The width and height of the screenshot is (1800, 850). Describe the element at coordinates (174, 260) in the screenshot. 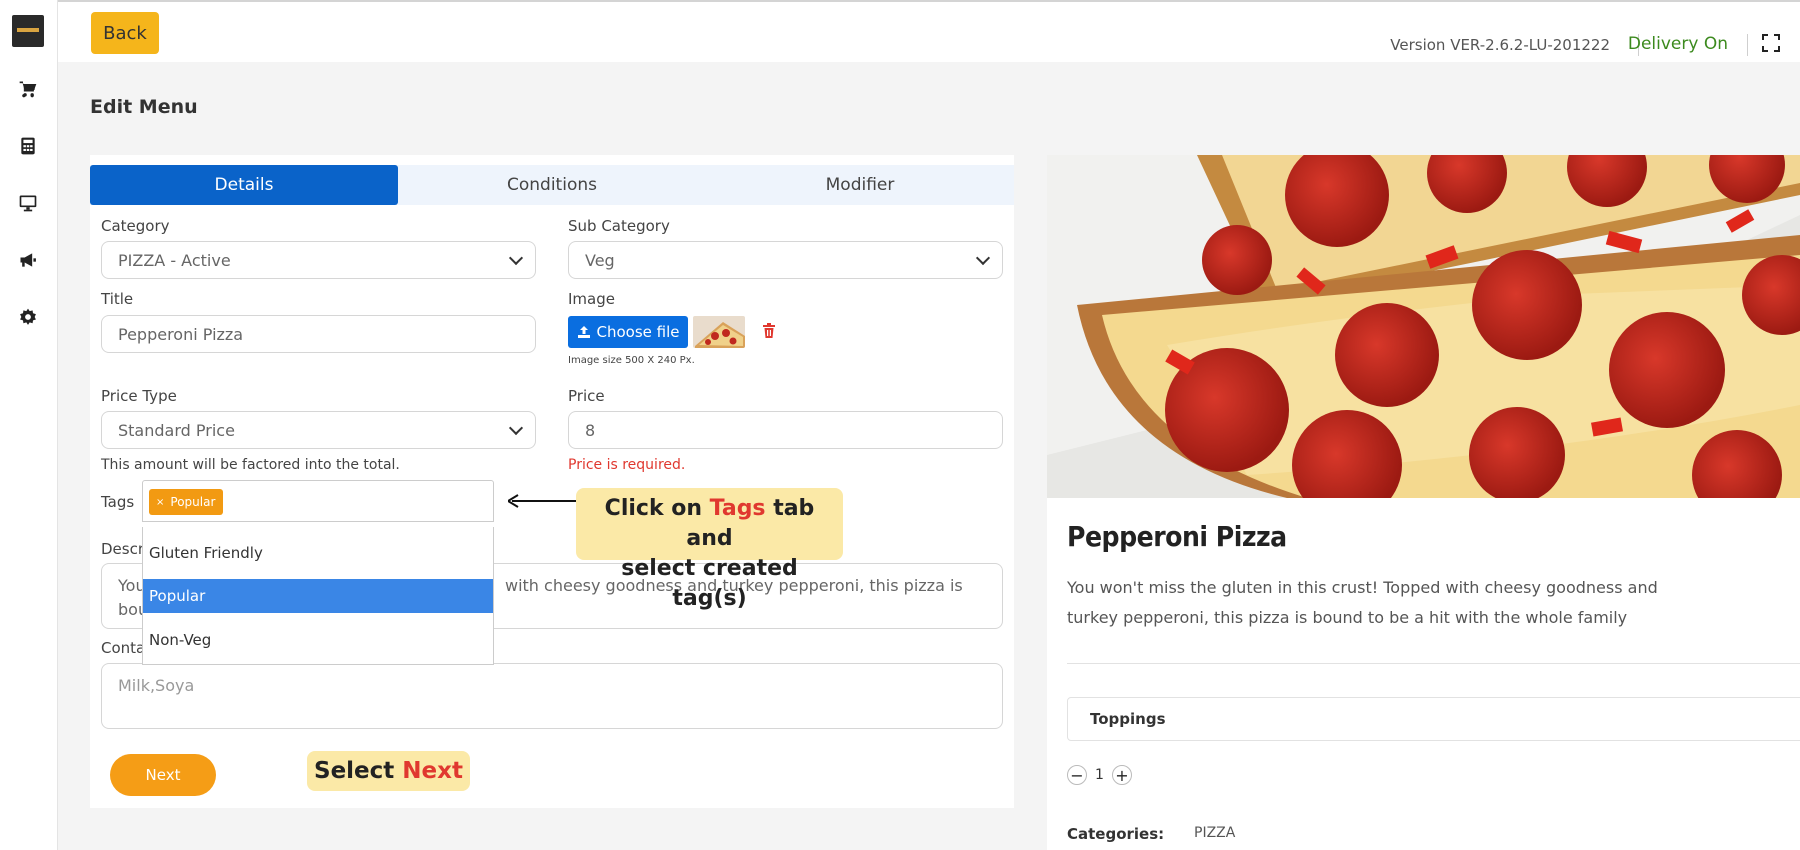

I see `category-value: PIZZA - Active` at that location.